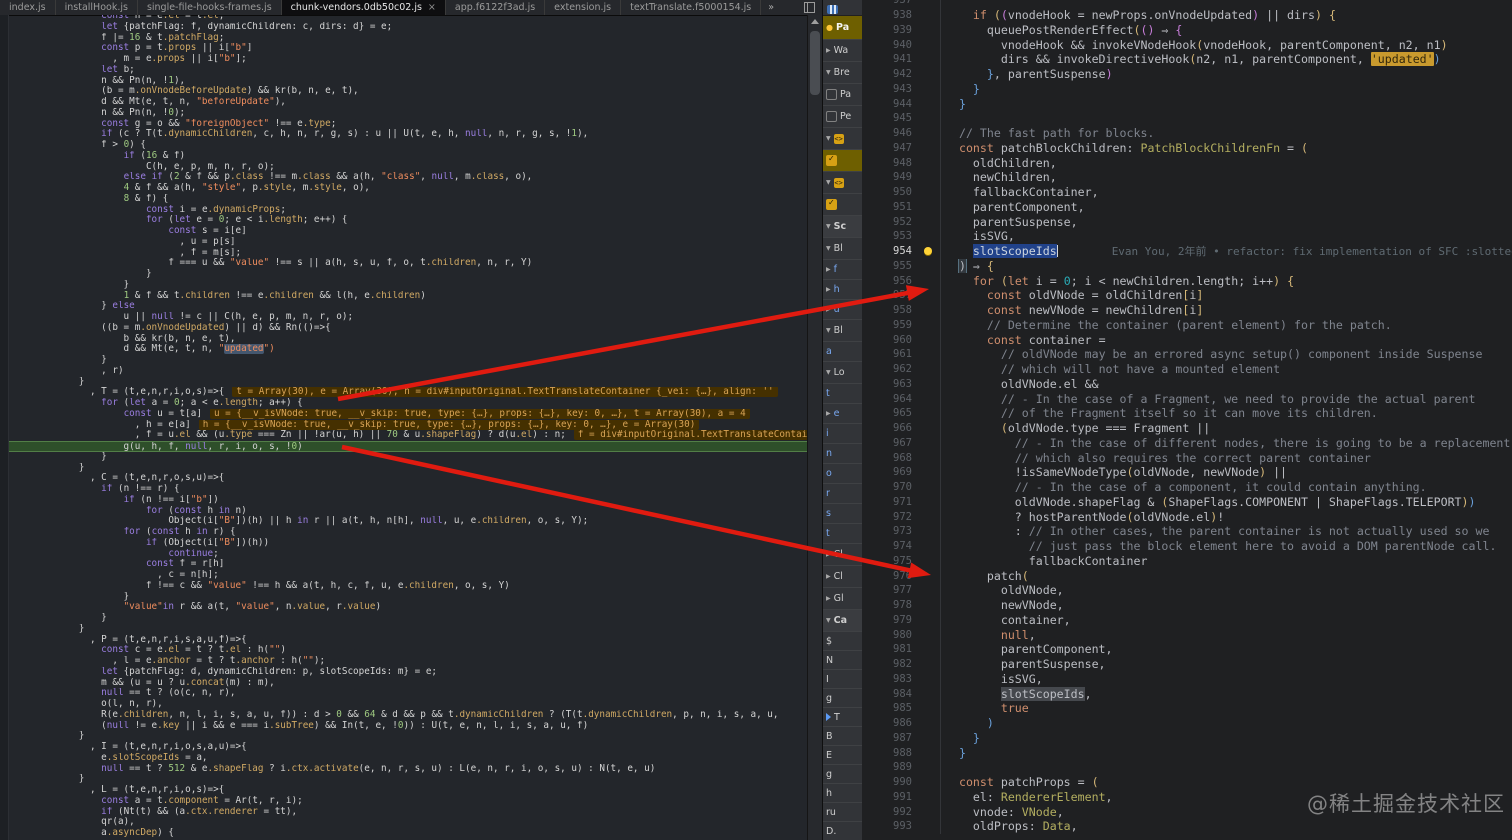 Image resolution: width=1512 pixels, height=840 pixels. What do you see at coordinates (843, 774) in the screenshot?
I see `callstack-frame: g` at bounding box center [843, 774].